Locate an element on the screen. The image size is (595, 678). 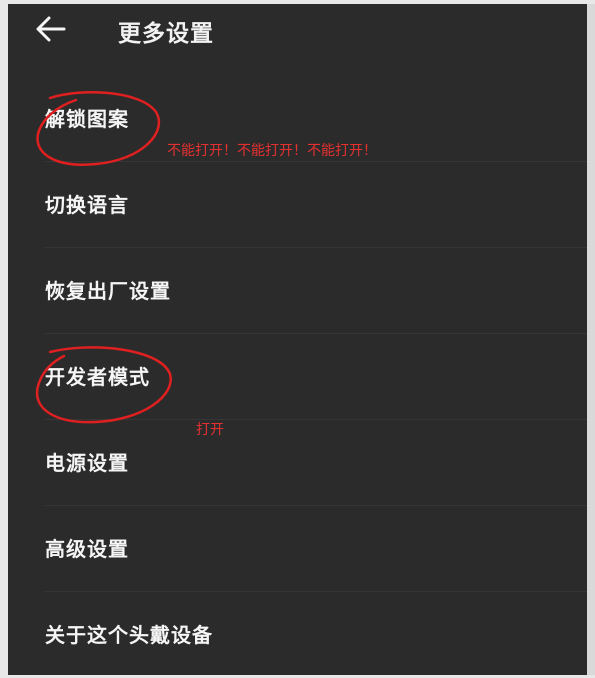
menu-item-developer-mode: 开发者模式 is located at coordinates (297, 377).